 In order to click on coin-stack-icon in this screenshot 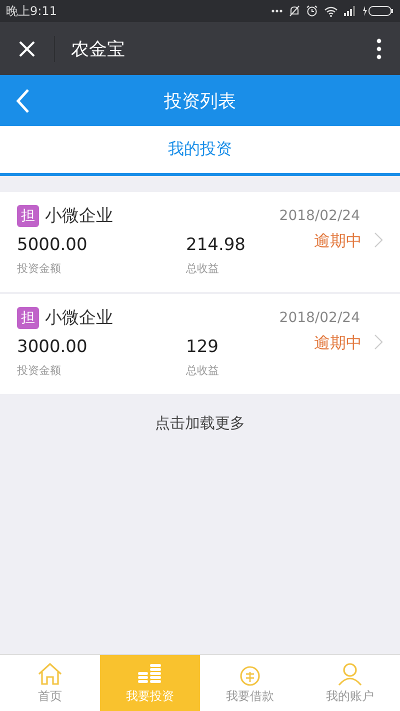, I will do `click(150, 674)`.